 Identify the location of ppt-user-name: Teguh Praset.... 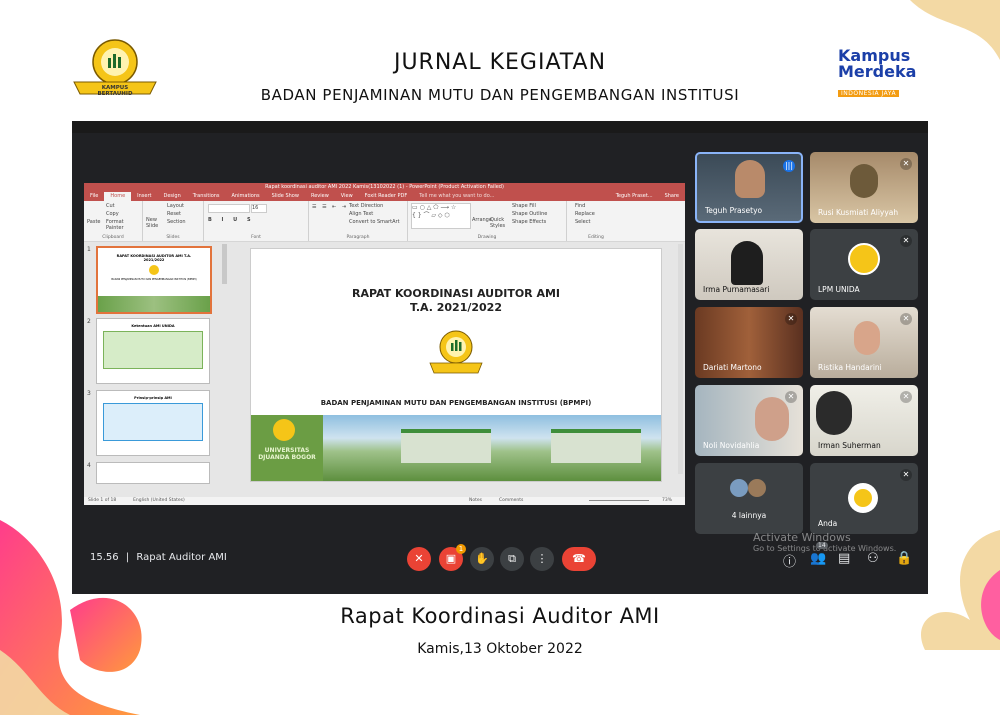
(634, 196).